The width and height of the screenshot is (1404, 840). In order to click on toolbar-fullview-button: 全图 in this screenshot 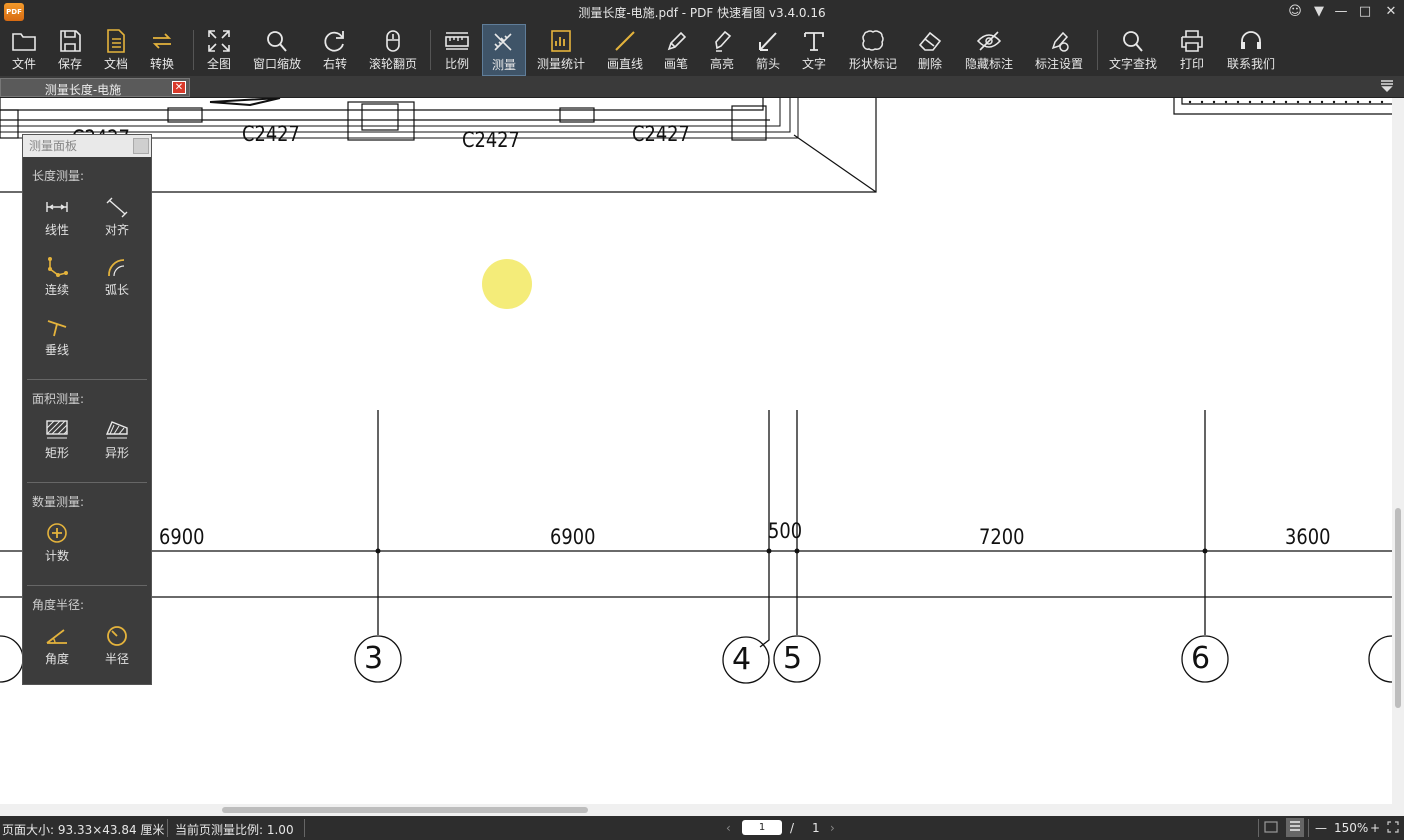, I will do `click(219, 50)`.